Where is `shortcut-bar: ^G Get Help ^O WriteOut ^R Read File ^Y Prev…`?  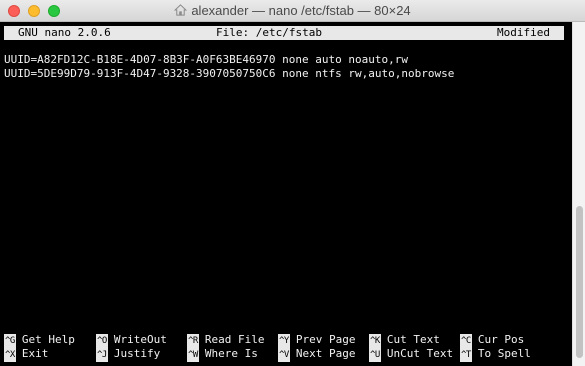 shortcut-bar: ^G Get Help ^O WriteOut ^R Read File ^Y Prev… is located at coordinates (287, 347).